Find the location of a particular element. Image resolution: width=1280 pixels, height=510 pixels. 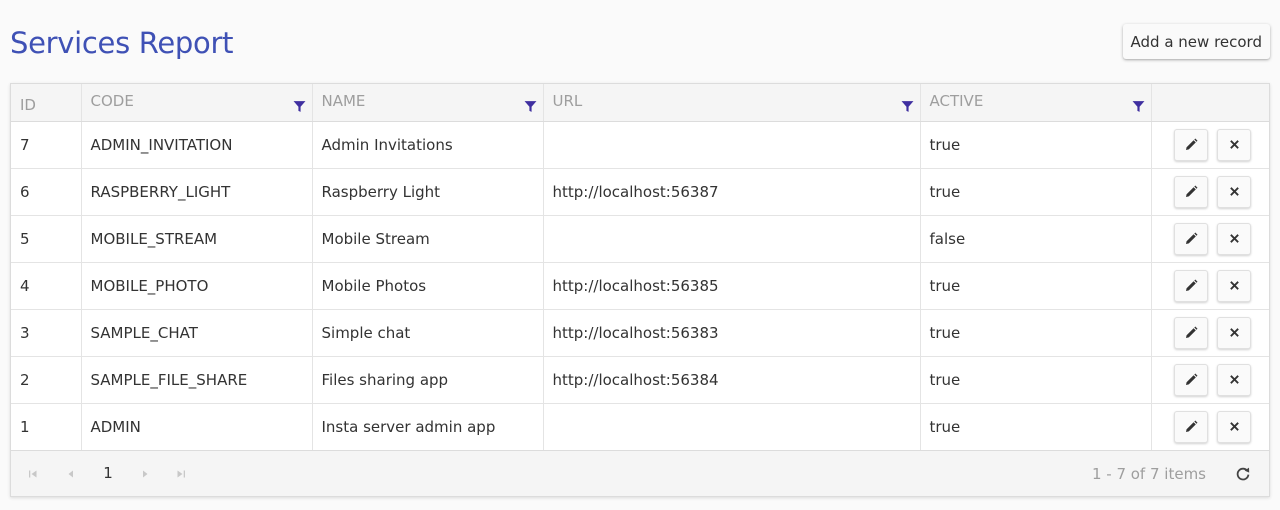

table-row: 5 MOBILE_STREAM Mobile Stream false is located at coordinates (640, 239).